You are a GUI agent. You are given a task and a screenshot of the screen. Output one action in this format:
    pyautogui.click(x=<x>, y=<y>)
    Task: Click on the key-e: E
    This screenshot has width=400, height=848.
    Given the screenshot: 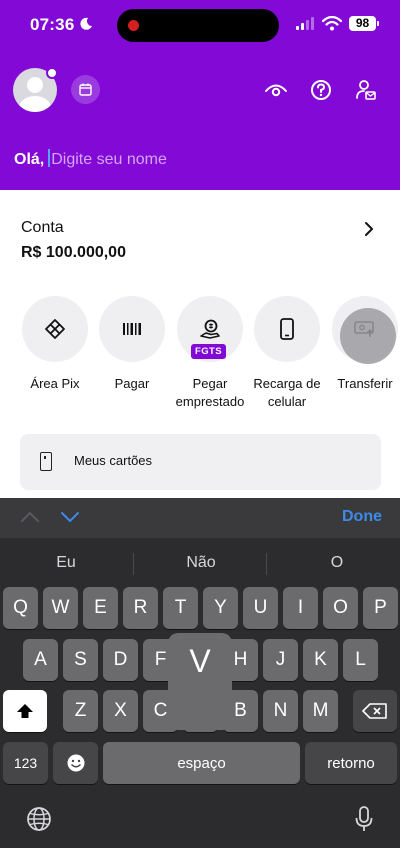 What is the action you would take?
    pyautogui.click(x=100, y=608)
    